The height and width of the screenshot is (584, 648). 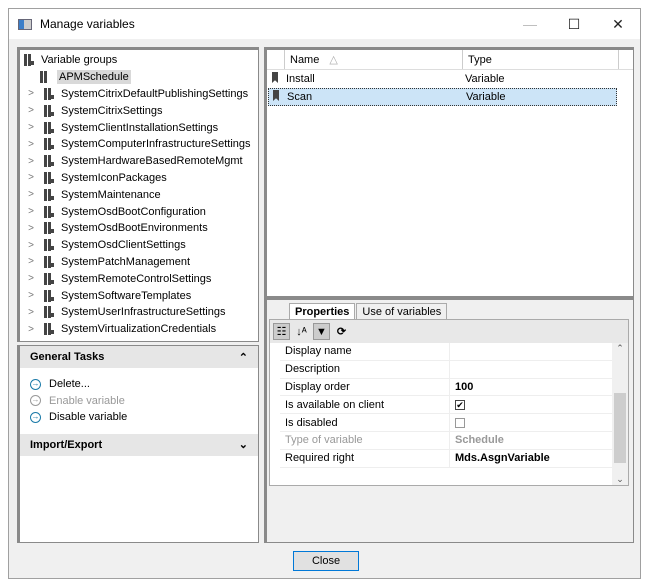 I want to click on list-row: Scan Variable, so click(x=442, y=97).